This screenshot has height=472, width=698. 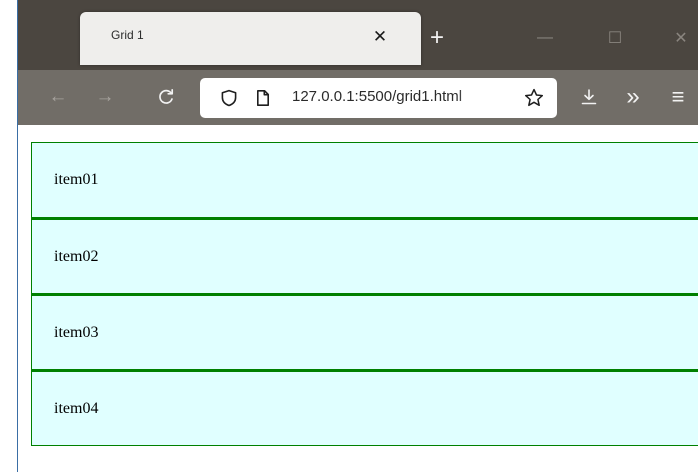 I want to click on menu-hamburger-icon: ≡, so click(x=678, y=97).